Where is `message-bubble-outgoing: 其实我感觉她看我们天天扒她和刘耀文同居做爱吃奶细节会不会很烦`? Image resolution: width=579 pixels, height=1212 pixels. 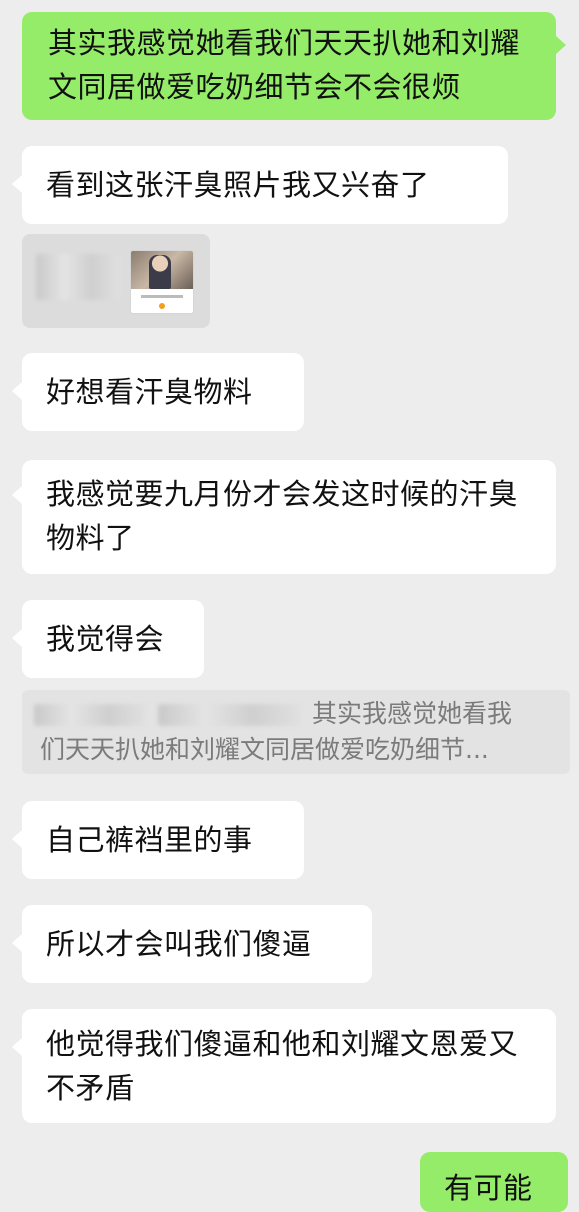
message-bubble-outgoing: 其实我感觉她看我们天天扒她和刘耀文同居做爱吃奶细节会不会很烦 is located at coordinates (289, 66).